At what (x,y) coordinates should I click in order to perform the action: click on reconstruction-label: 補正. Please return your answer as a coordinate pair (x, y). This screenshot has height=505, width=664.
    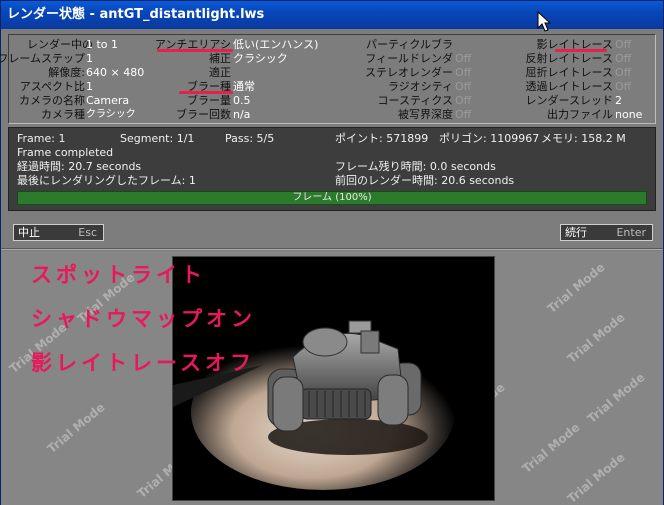
    Looking at the image, I should click on (220, 58).